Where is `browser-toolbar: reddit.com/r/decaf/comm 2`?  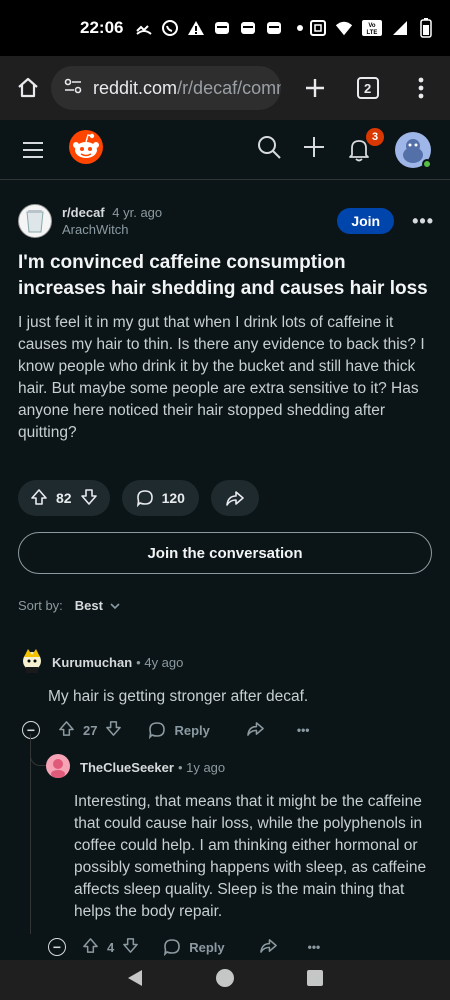
browser-toolbar: reddit.com/r/decaf/comm 2 is located at coordinates (225, 88).